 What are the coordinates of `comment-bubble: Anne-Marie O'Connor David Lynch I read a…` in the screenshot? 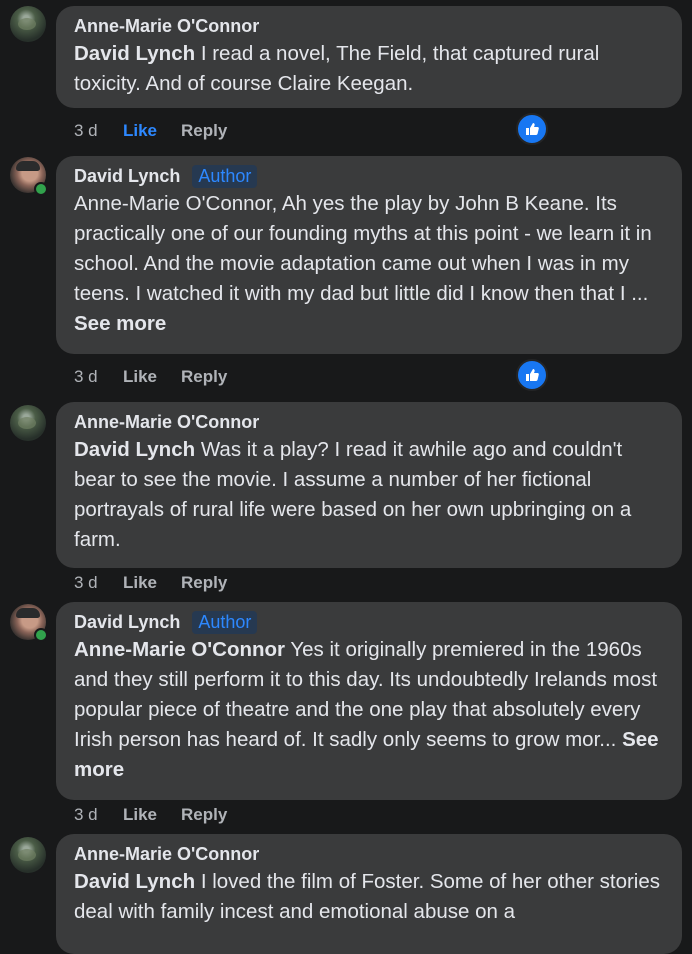 It's located at (369, 57).